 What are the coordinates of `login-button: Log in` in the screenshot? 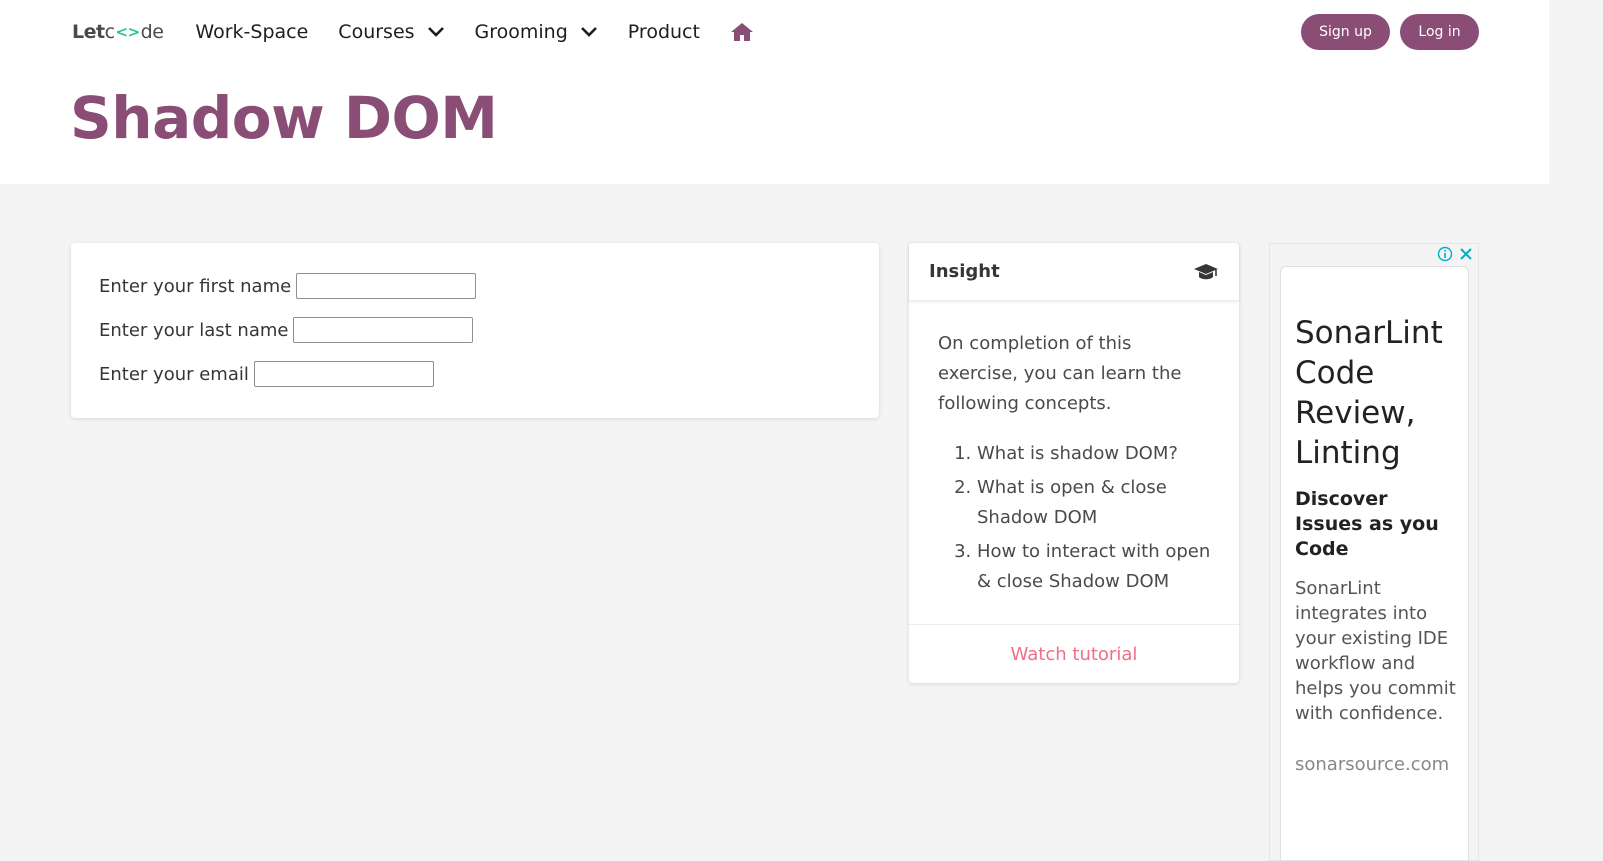 It's located at (1439, 32).